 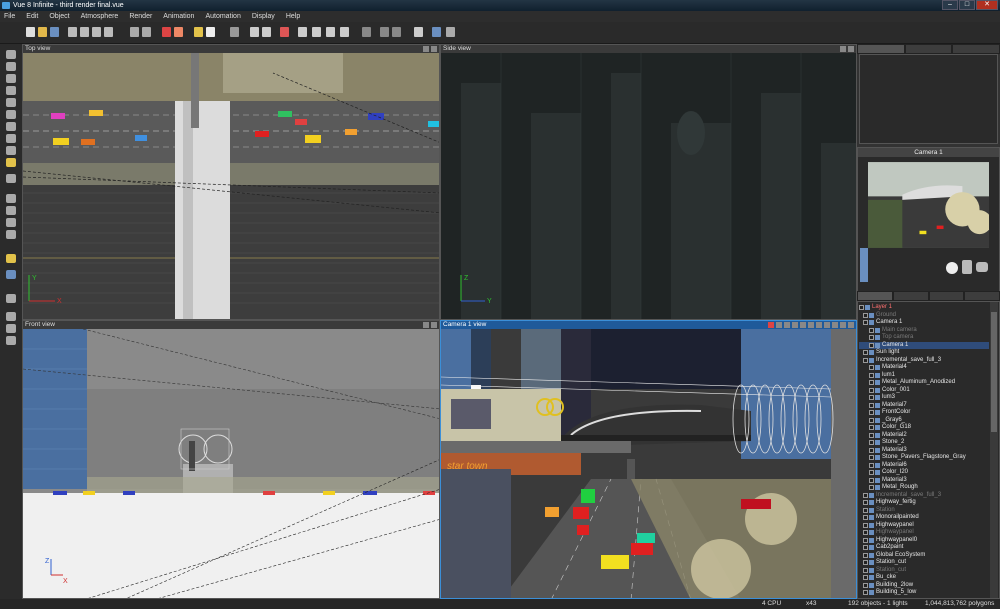 What do you see at coordinates (924, 331) in the screenshot?
I see `world-browser-item: Main camera` at bounding box center [924, 331].